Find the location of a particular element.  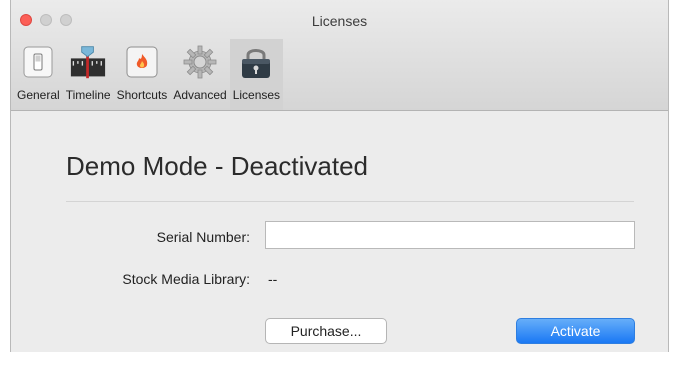

tab-label: General is located at coordinates (38, 95).